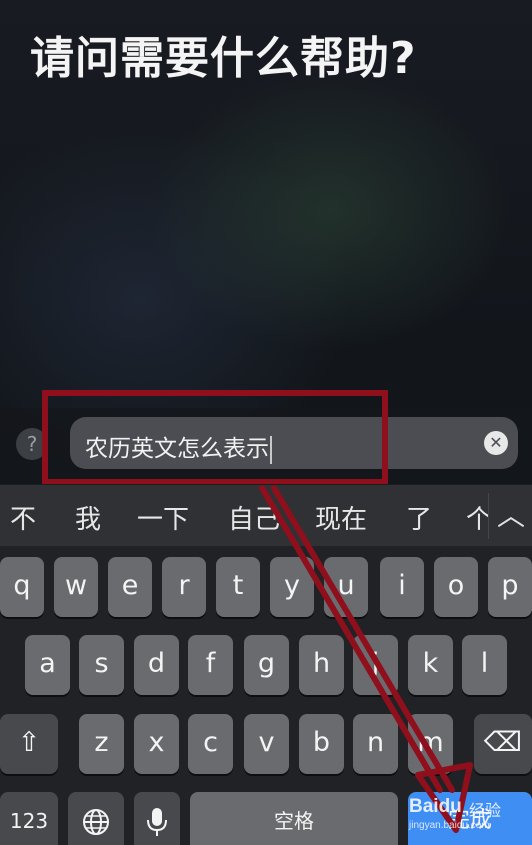 The height and width of the screenshot is (845, 532). Describe the element at coordinates (88, 517) in the screenshot. I see `candidate-word: 我` at that location.